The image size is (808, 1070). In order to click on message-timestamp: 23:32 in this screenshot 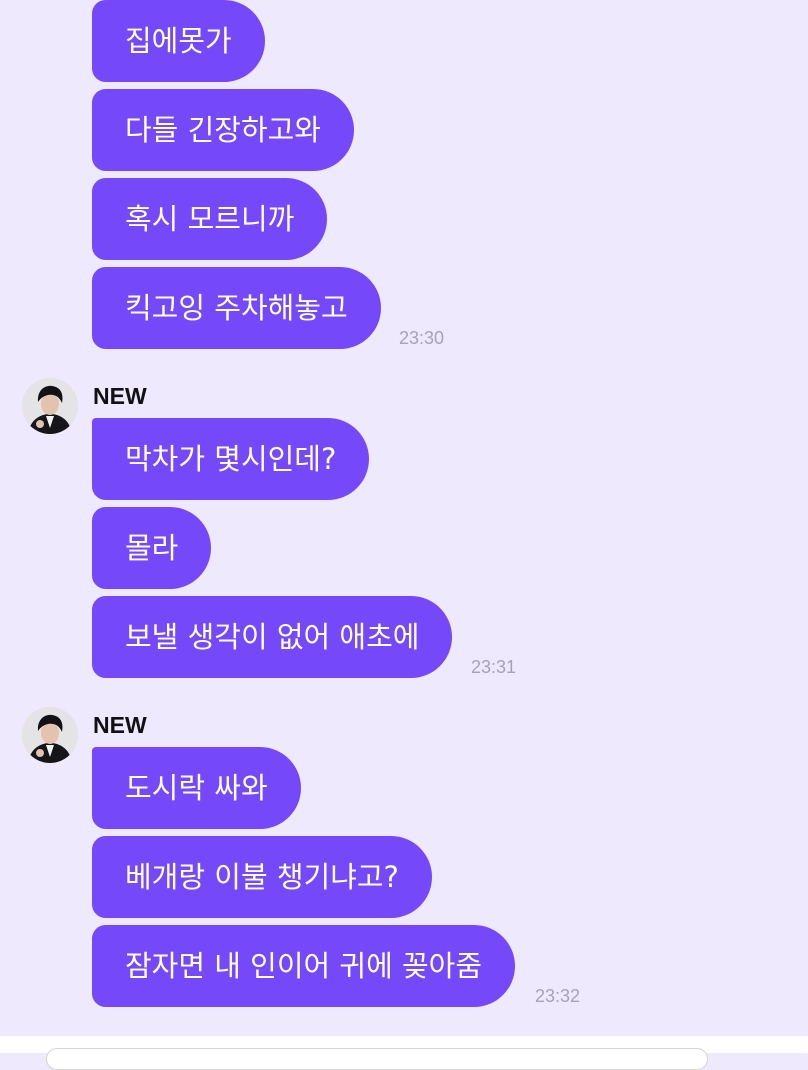, I will do `click(558, 996)`.